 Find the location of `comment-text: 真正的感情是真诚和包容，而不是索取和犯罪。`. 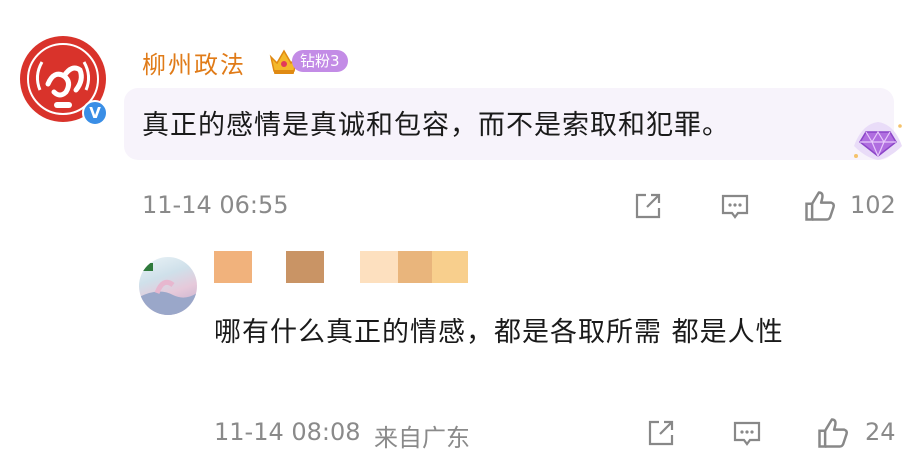

comment-text: 真正的感情是真诚和包容，而不是索取和犯罪。 is located at coordinates (436, 125).